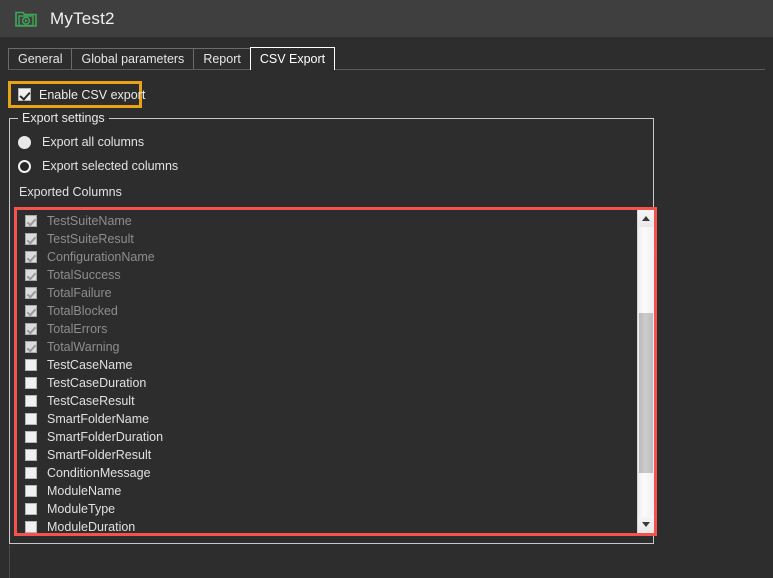  I want to click on enable-csv-export-label: Enable CSV export, so click(92, 94).